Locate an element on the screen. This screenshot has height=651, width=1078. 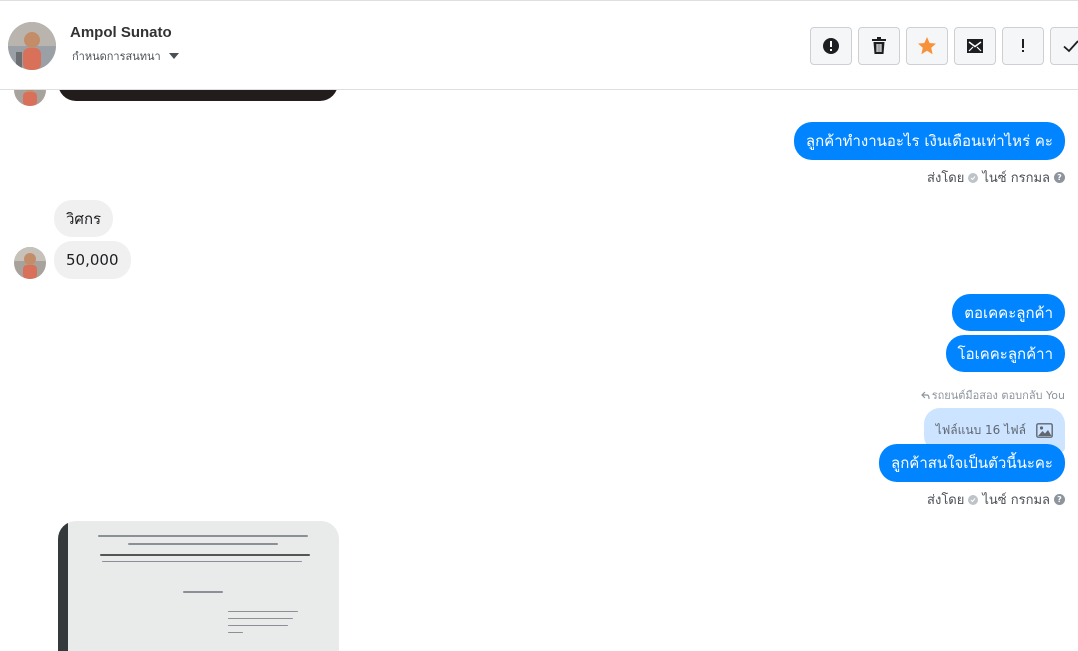
report-button is located at coordinates (831, 46).